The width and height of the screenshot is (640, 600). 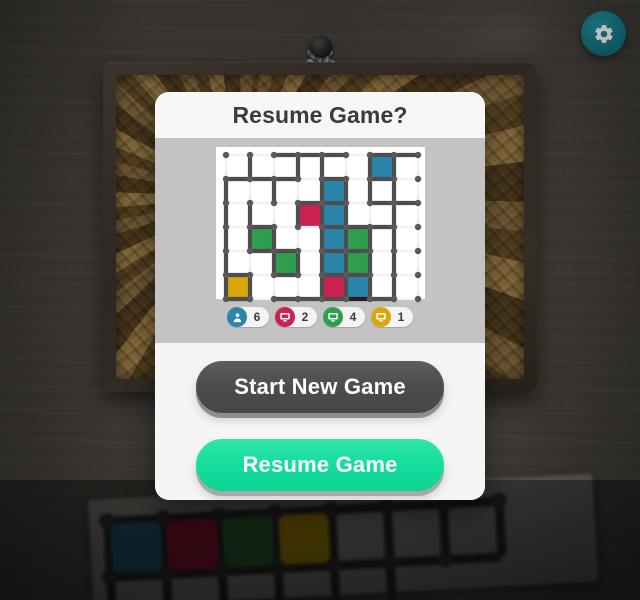 What do you see at coordinates (320, 465) in the screenshot?
I see `resume-game-button: Resume Game` at bounding box center [320, 465].